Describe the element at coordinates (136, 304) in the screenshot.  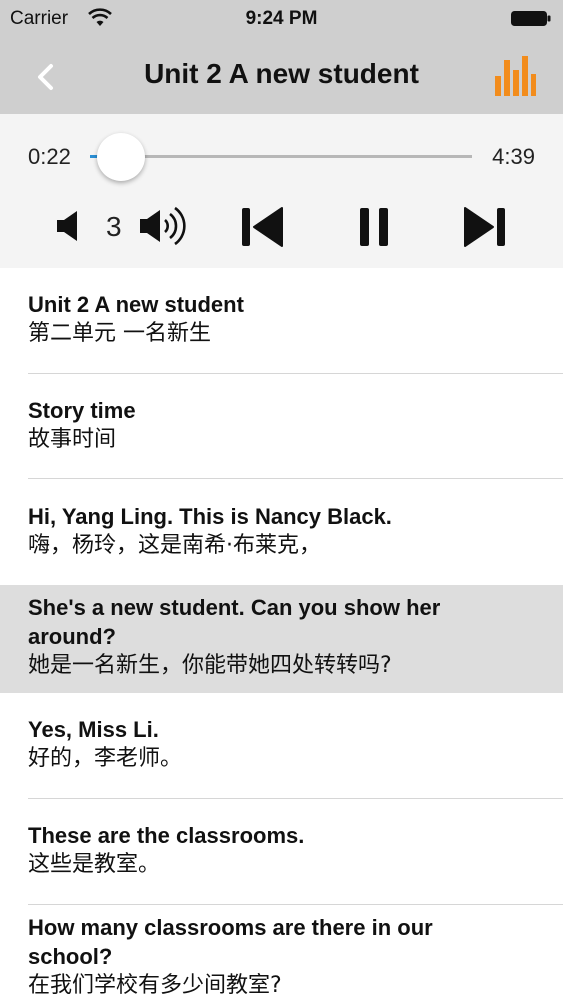
I see `english-text: Unit 2 A new student` at that location.